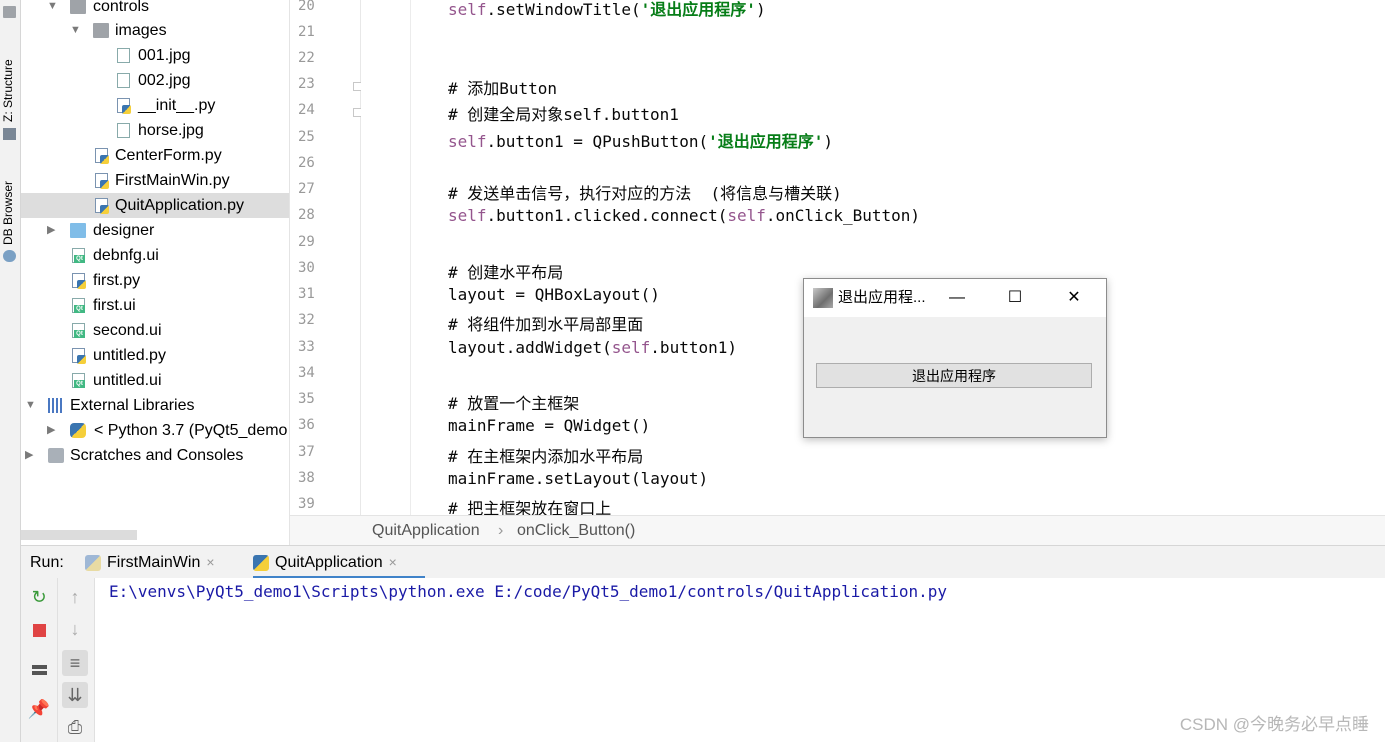 This screenshot has width=1385, height=742. I want to click on line-number: 26, so click(306, 163).